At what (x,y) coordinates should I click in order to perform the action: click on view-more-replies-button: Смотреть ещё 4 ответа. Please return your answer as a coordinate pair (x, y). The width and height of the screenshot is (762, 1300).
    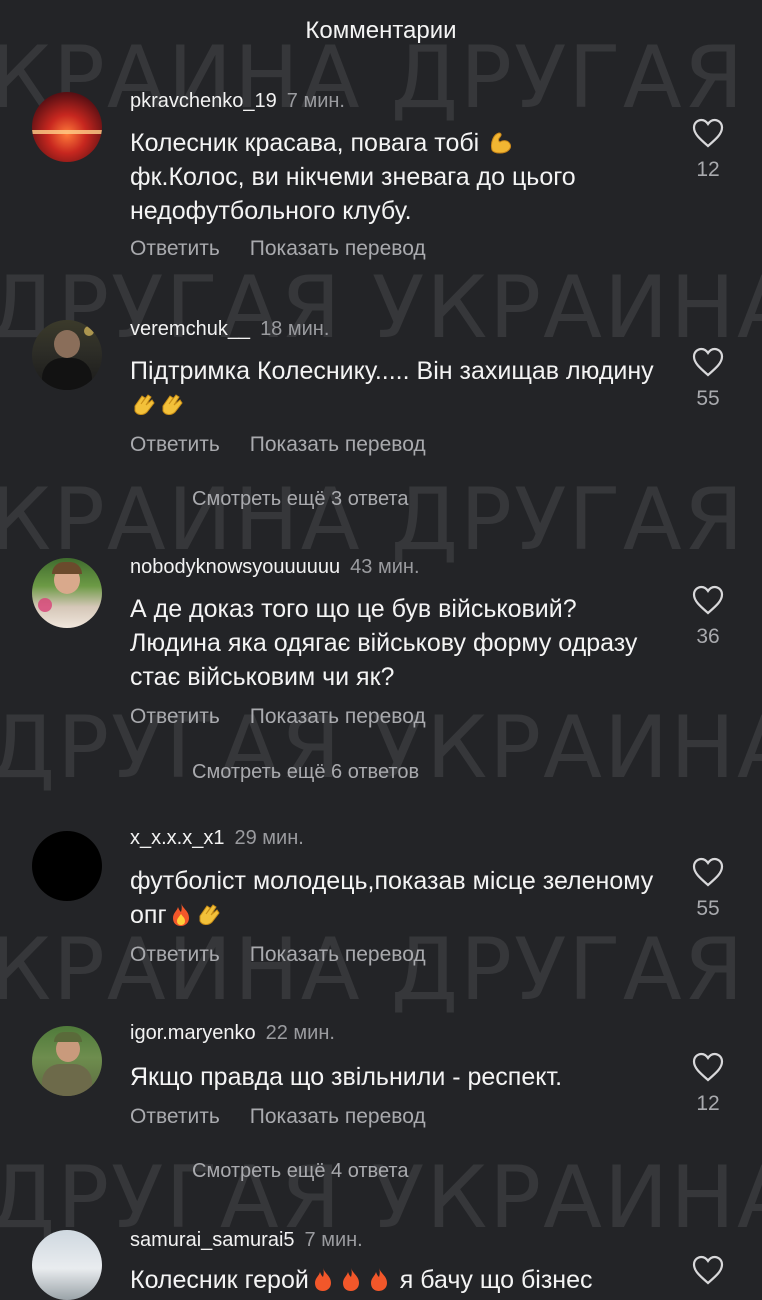
    Looking at the image, I should click on (300, 1171).